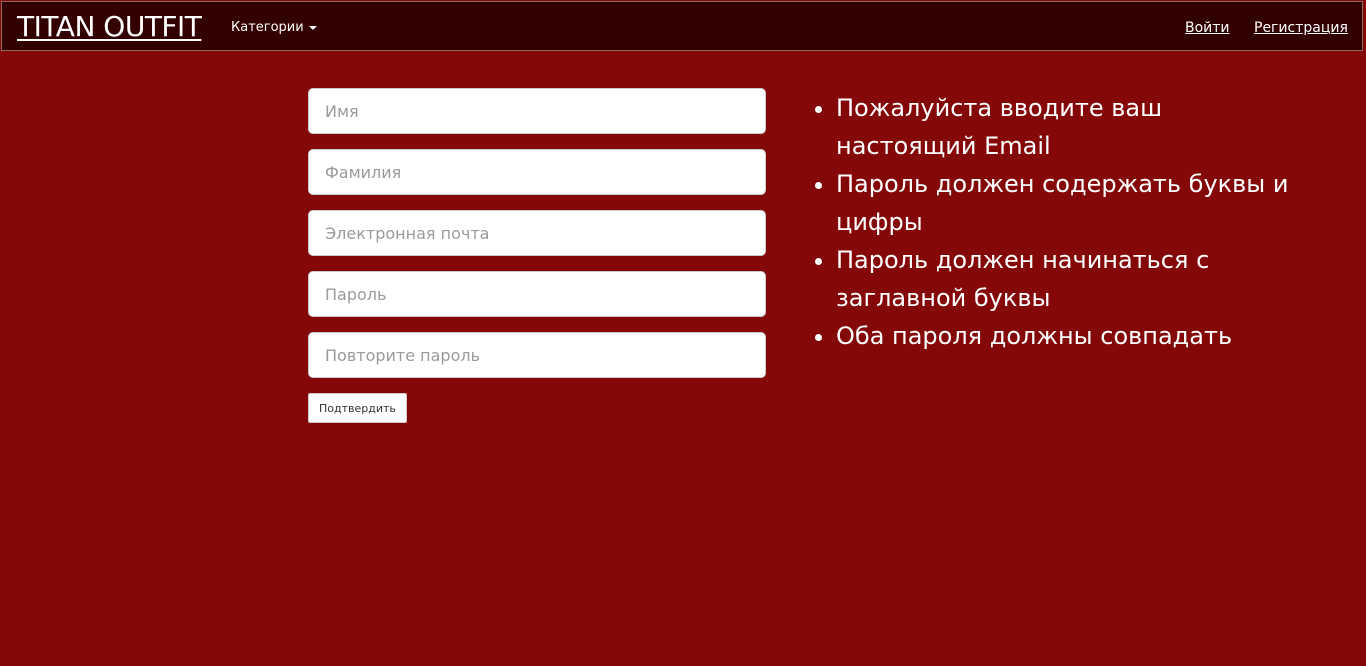  Describe the element at coordinates (1071, 203) in the screenshot. I see `rule-item: Пароль должен содержать буквы и цифры` at that location.